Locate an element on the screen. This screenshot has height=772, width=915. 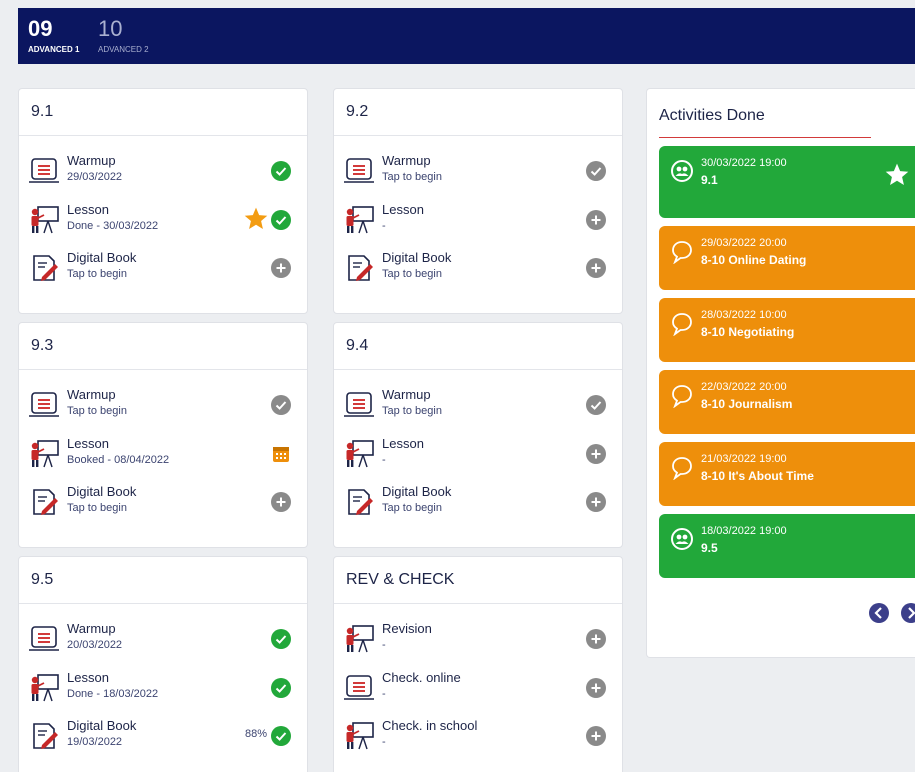
row-subtitle: 20/03/2022 is located at coordinates (95, 645).